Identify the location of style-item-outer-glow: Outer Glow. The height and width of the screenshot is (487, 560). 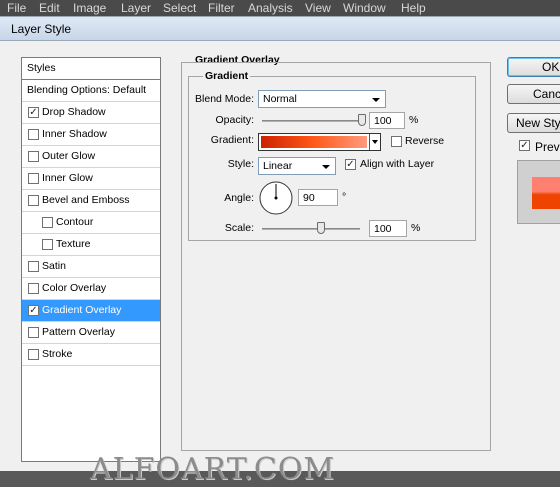
(91, 157).